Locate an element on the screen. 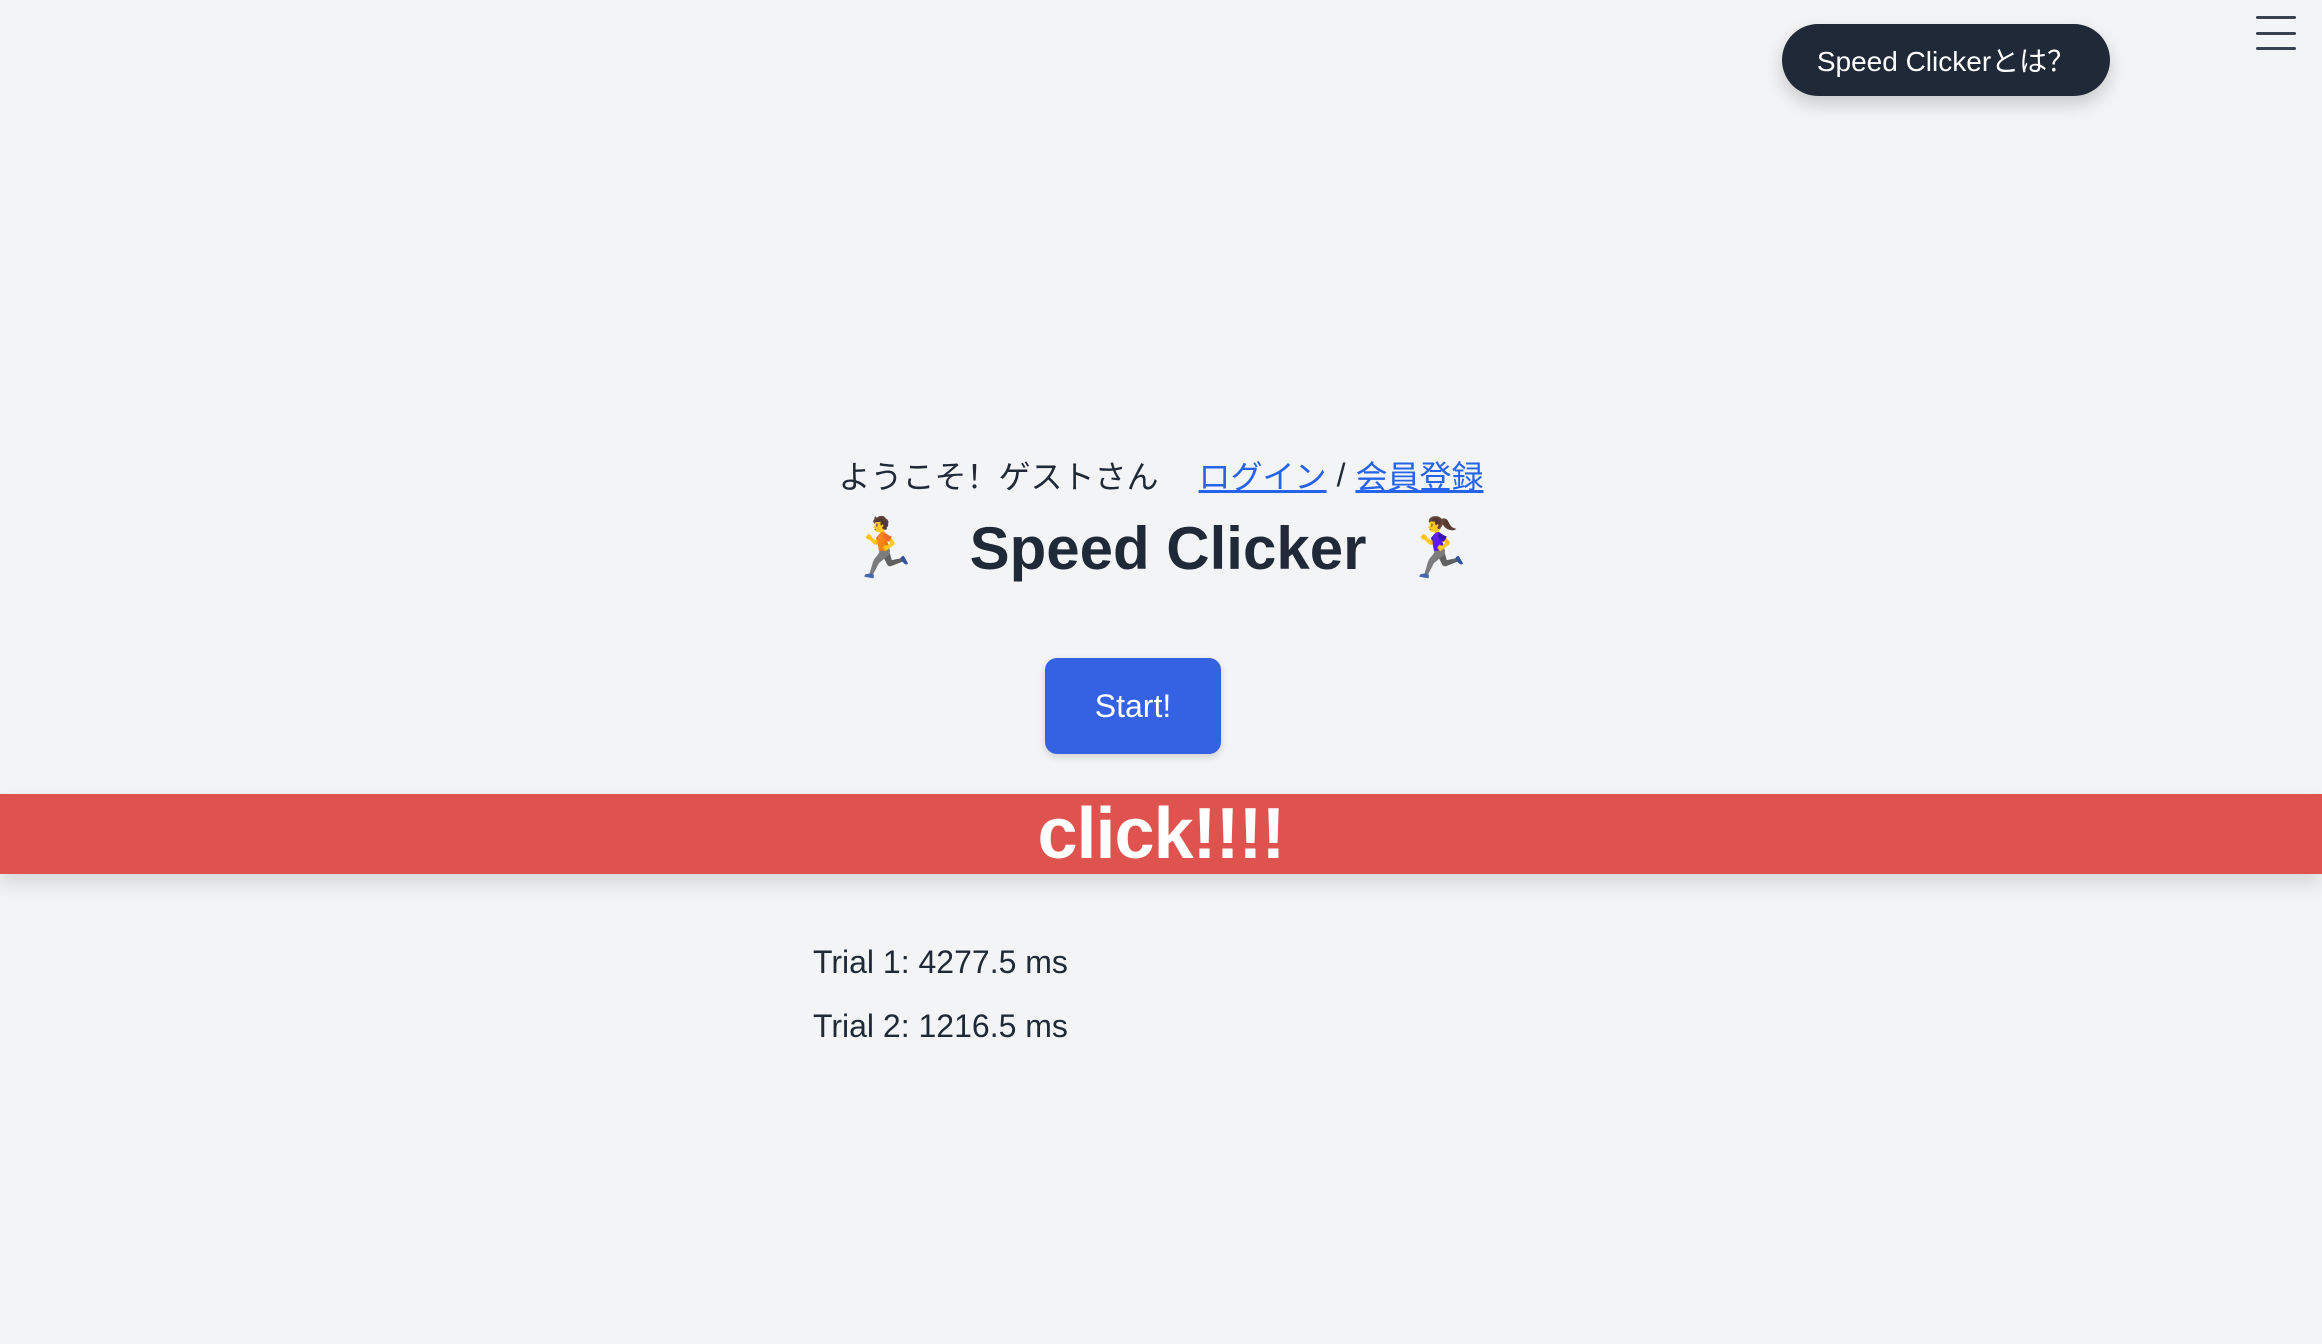 This screenshot has width=2322, height=1344. menu-bar-top is located at coordinates (2276, 17).